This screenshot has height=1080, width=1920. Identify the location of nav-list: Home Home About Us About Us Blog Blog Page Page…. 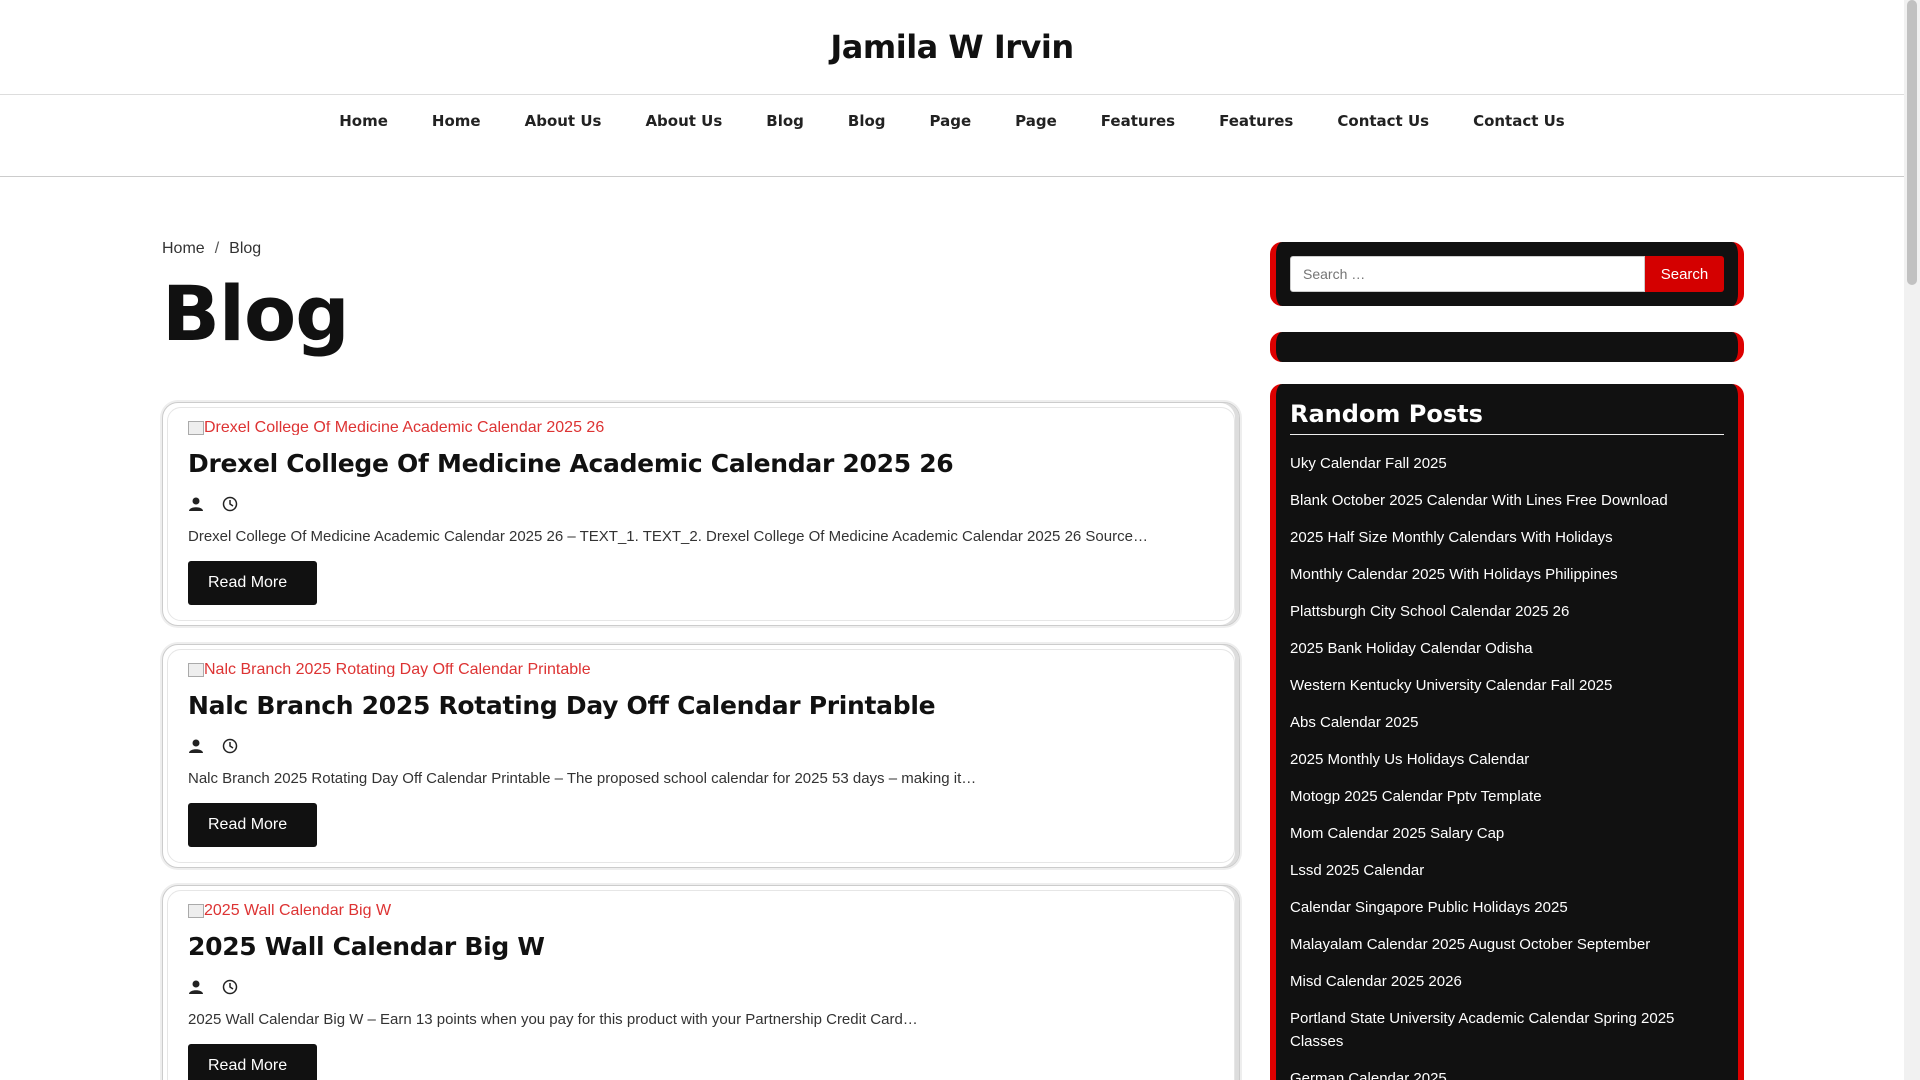
(952, 121).